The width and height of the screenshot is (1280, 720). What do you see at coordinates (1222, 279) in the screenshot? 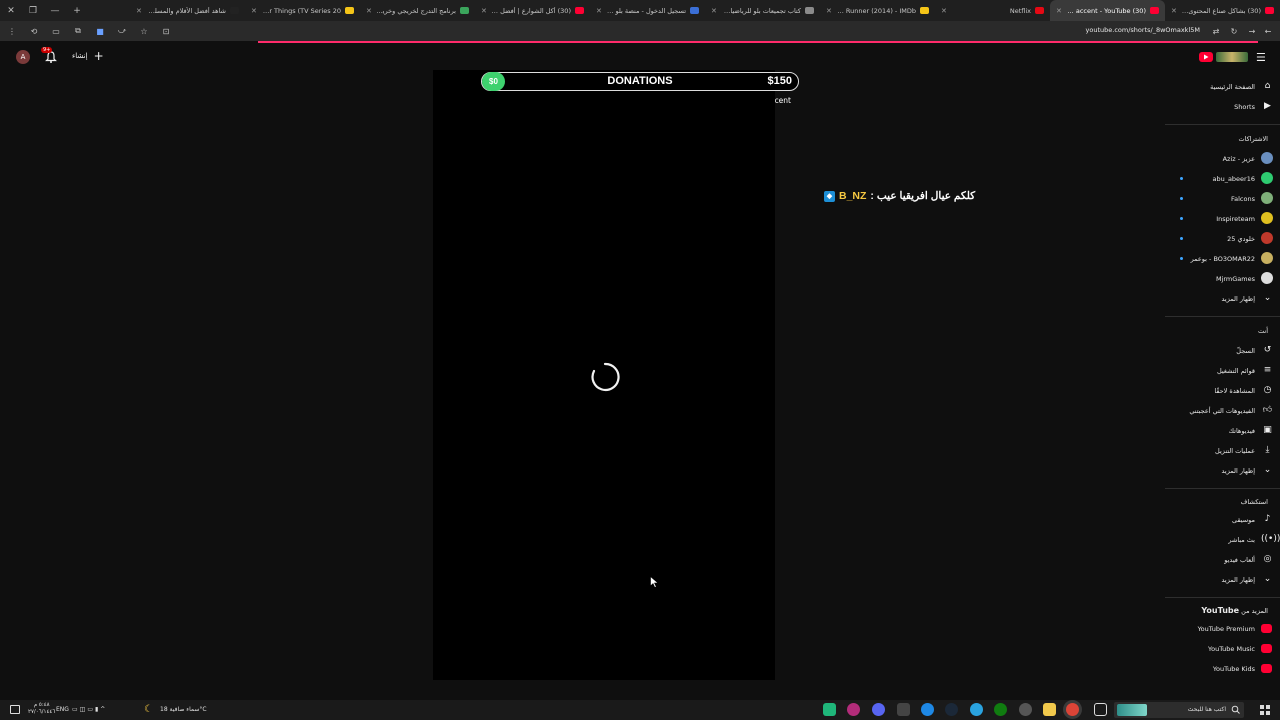
I see `sidebar-item: MjrmGames` at bounding box center [1222, 279].